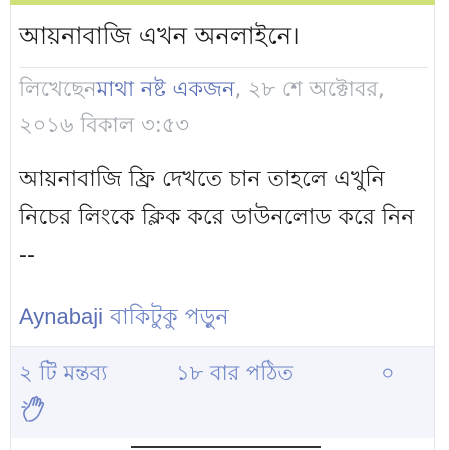 This screenshot has height=450, width=449. What do you see at coordinates (166, 89) in the screenshot?
I see `author-link: মাথা নষ্ট একজন` at bounding box center [166, 89].